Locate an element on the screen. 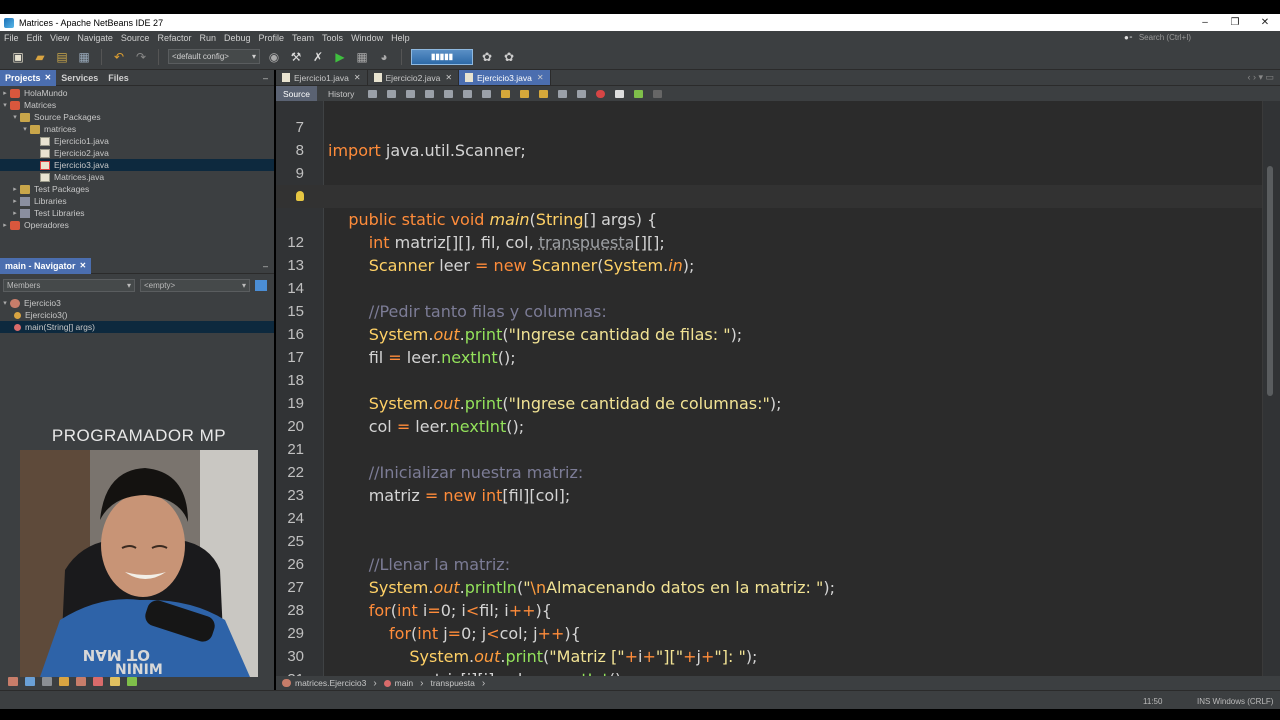  breadcrumb-item-variable: transpuesta is located at coordinates (452, 683).